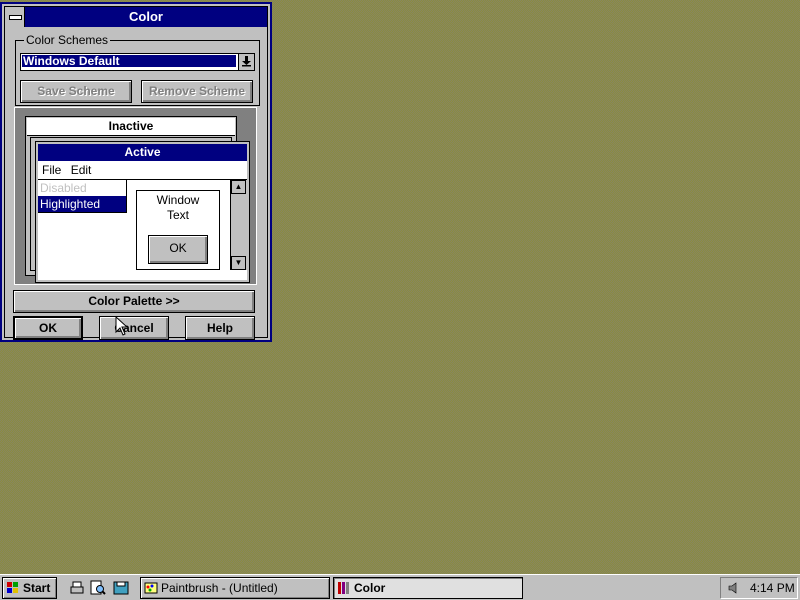 This screenshot has height=600, width=800. I want to click on file-search-icon, so click(98, 588).